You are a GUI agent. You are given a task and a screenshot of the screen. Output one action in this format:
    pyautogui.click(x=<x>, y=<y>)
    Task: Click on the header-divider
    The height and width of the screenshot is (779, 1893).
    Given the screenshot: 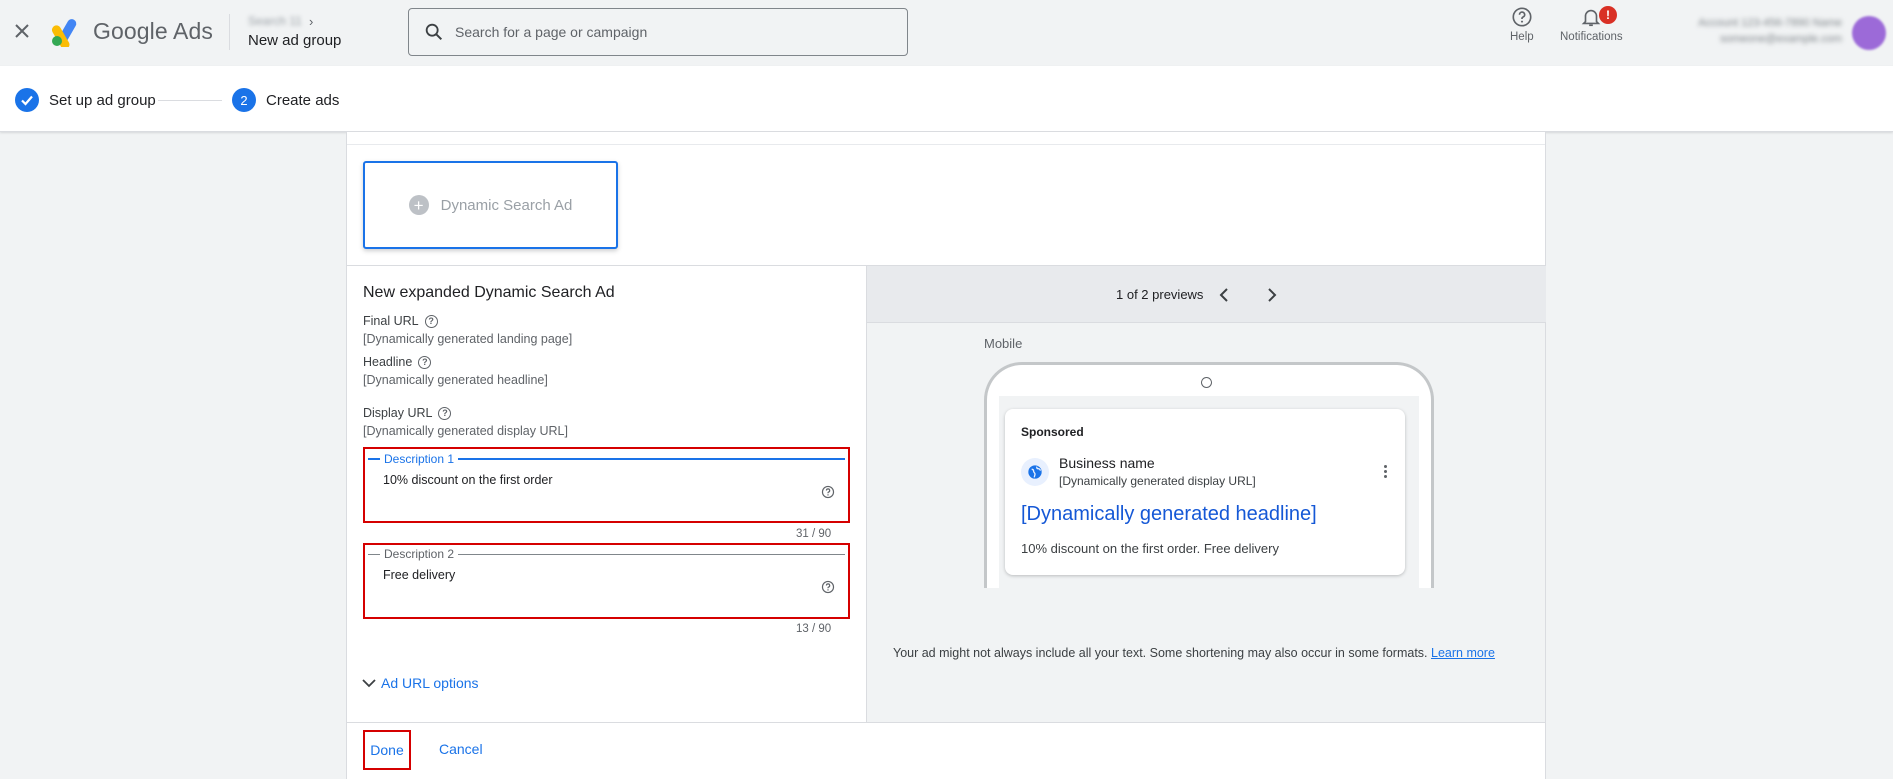 What is the action you would take?
    pyautogui.click(x=229, y=32)
    